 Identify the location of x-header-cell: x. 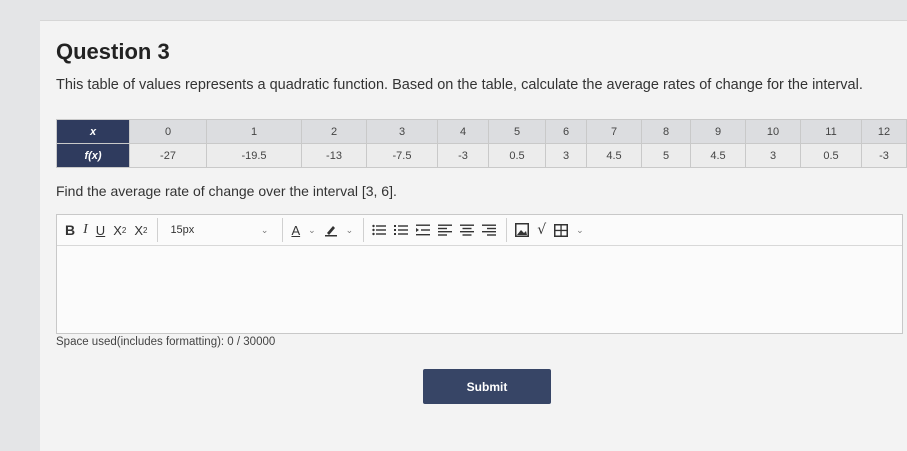
(93, 131).